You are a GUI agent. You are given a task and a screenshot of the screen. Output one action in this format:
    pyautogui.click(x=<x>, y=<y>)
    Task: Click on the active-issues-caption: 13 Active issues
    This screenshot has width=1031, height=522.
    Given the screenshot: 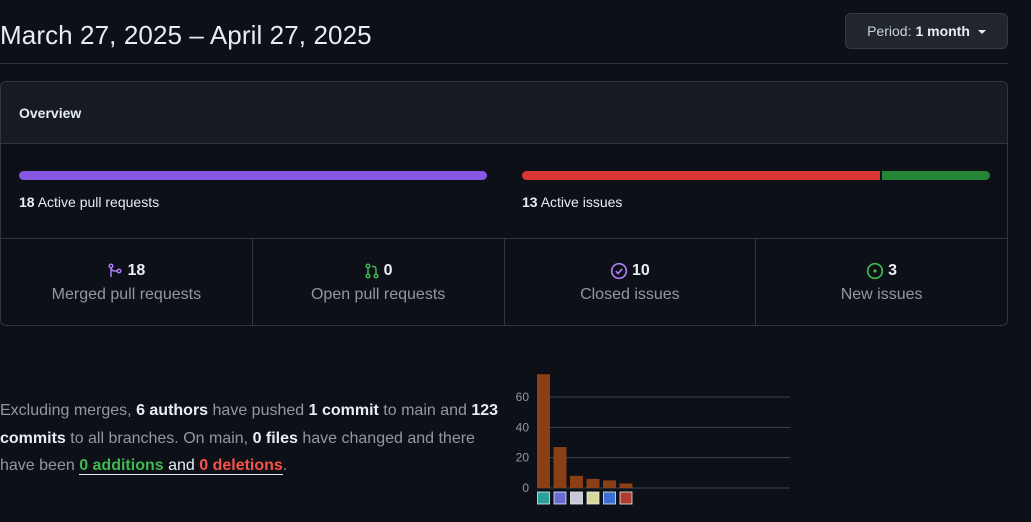 What is the action you would take?
    pyautogui.click(x=572, y=202)
    